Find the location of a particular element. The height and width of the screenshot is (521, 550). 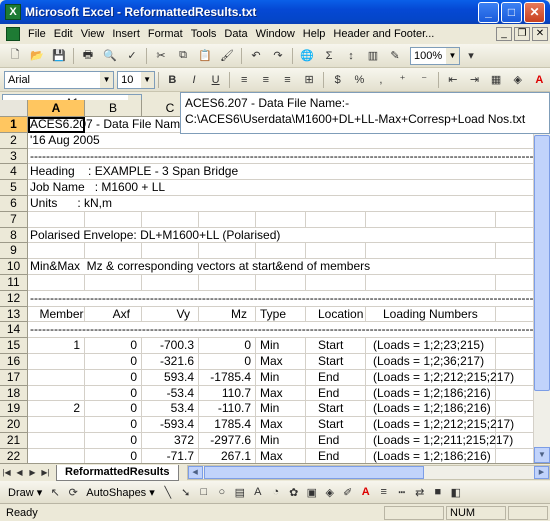

select-objects-icon: ↖ is located at coordinates (55, 492).